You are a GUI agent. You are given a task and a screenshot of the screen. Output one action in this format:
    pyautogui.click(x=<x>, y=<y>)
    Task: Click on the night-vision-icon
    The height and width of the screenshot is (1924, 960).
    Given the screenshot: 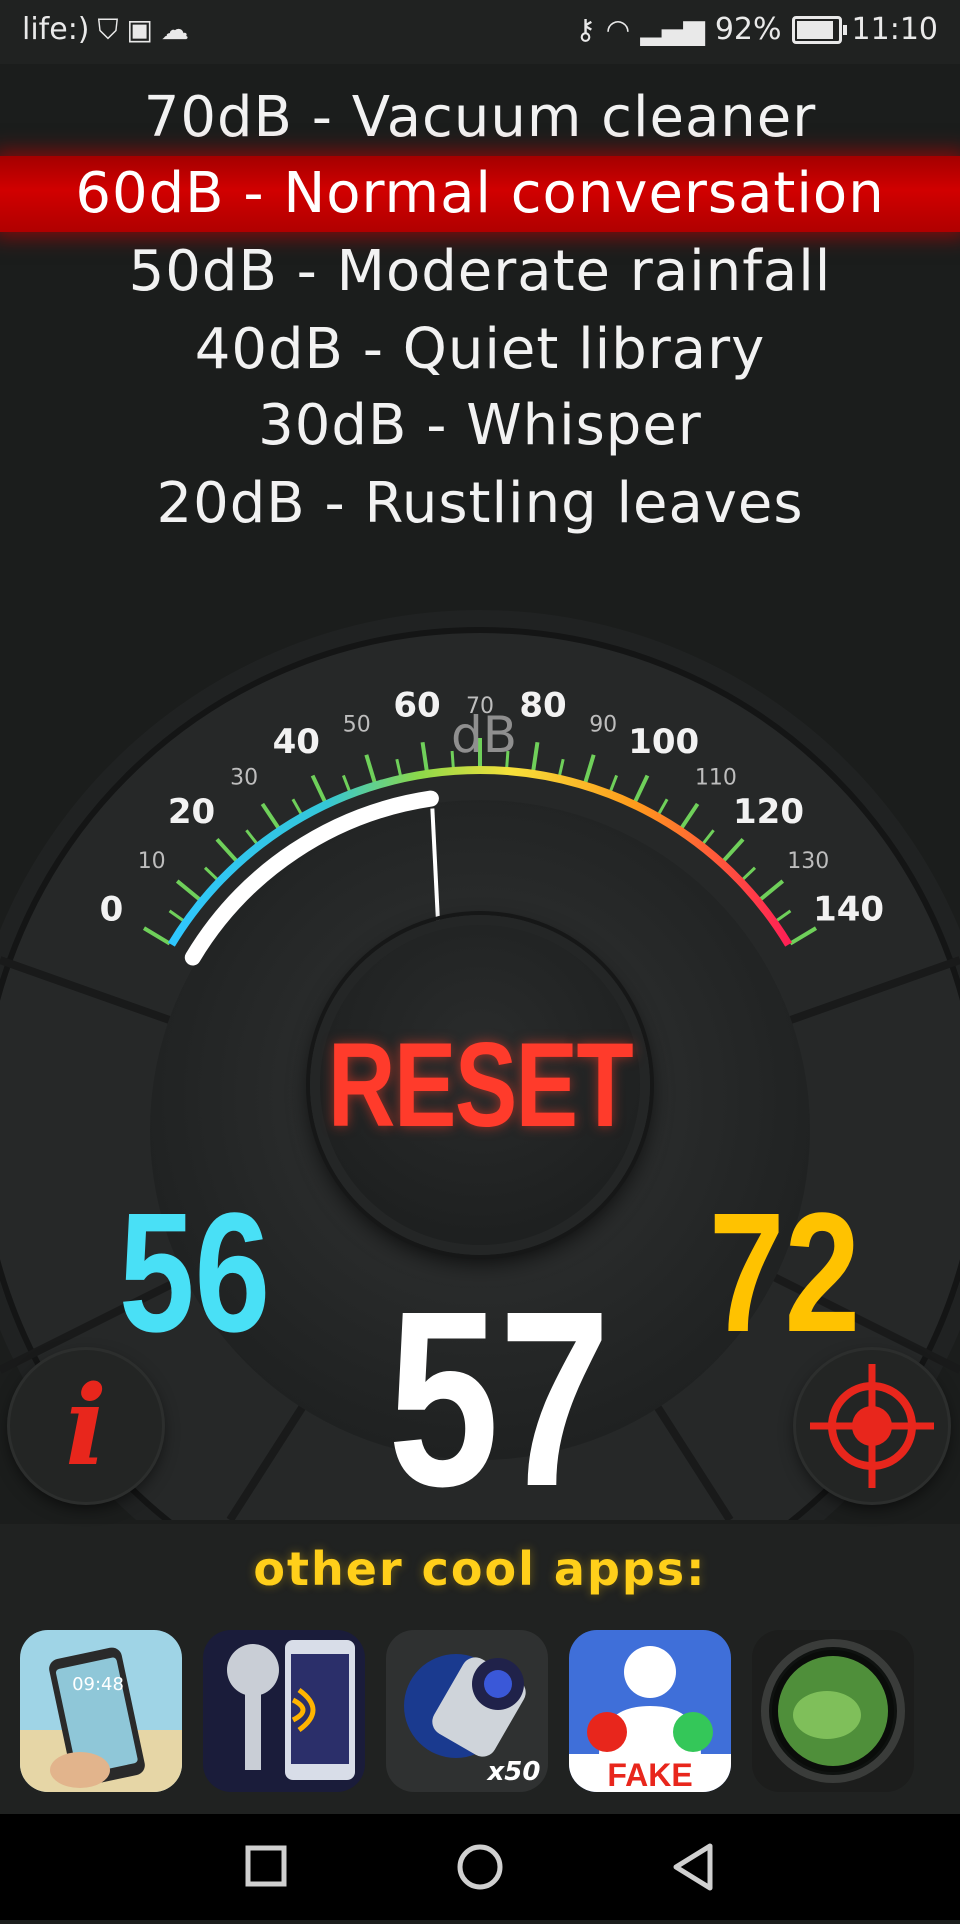 What is the action you would take?
    pyautogui.click(x=833, y=1711)
    